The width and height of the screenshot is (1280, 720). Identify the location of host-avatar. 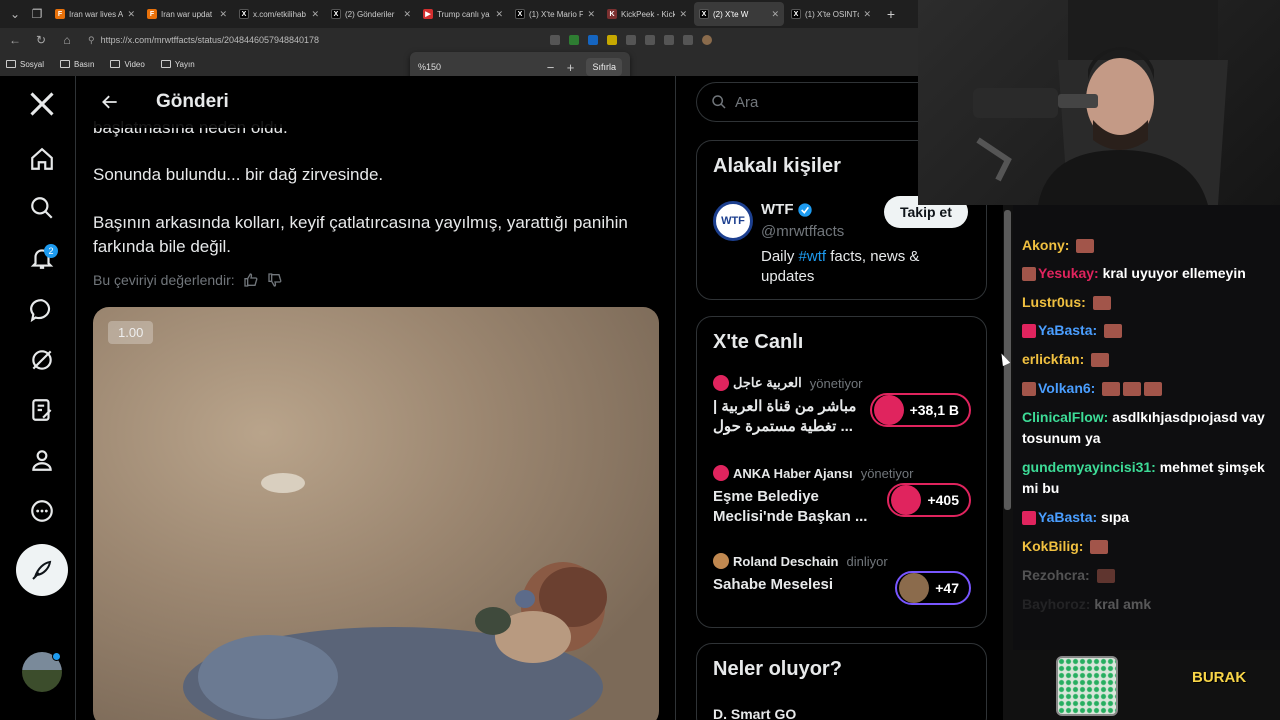
(721, 473).